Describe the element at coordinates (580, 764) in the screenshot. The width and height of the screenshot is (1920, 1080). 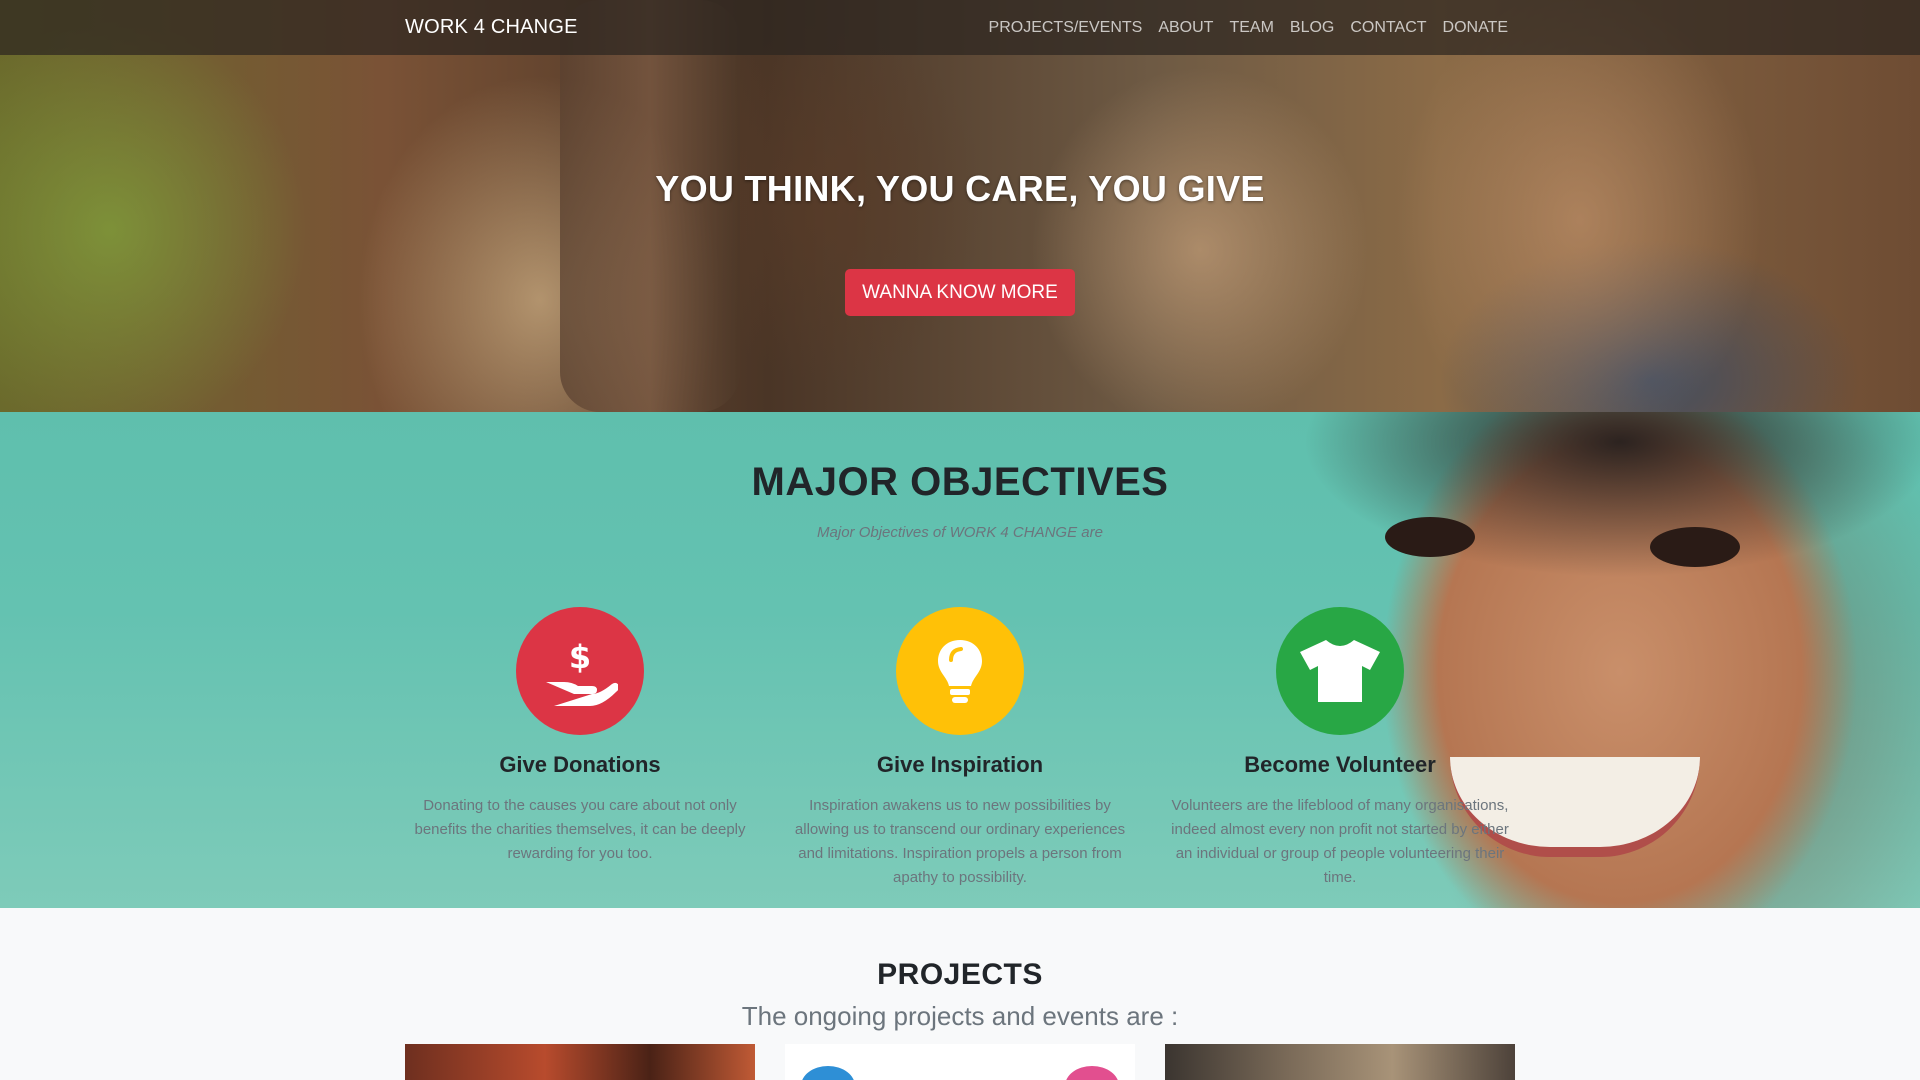
I see `objective-heading: Give Donations` at that location.